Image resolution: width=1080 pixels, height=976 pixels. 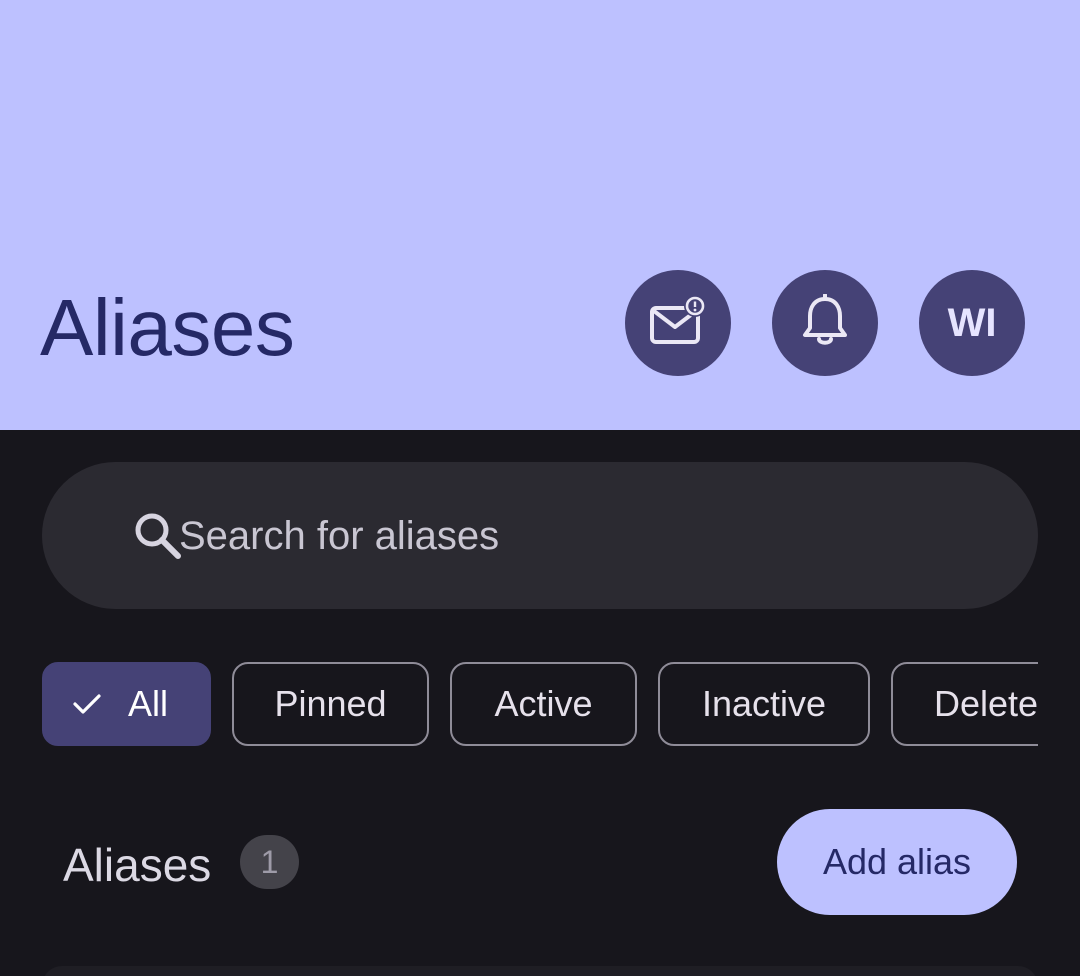 I want to click on filter-chips: All Pinned Active Inactive Delete, so click(x=540, y=704).